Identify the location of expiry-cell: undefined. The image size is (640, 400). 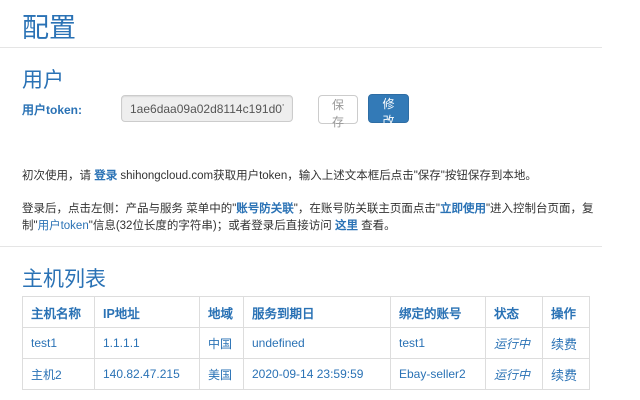
(317, 343).